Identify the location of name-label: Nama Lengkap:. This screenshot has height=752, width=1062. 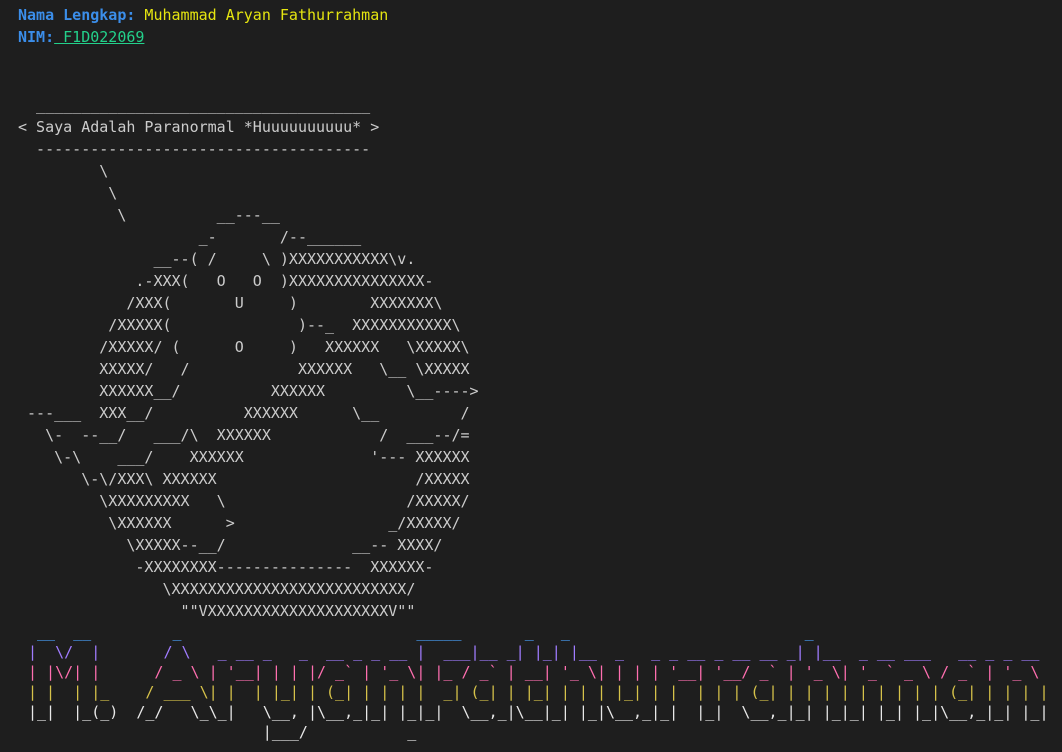
(77, 15).